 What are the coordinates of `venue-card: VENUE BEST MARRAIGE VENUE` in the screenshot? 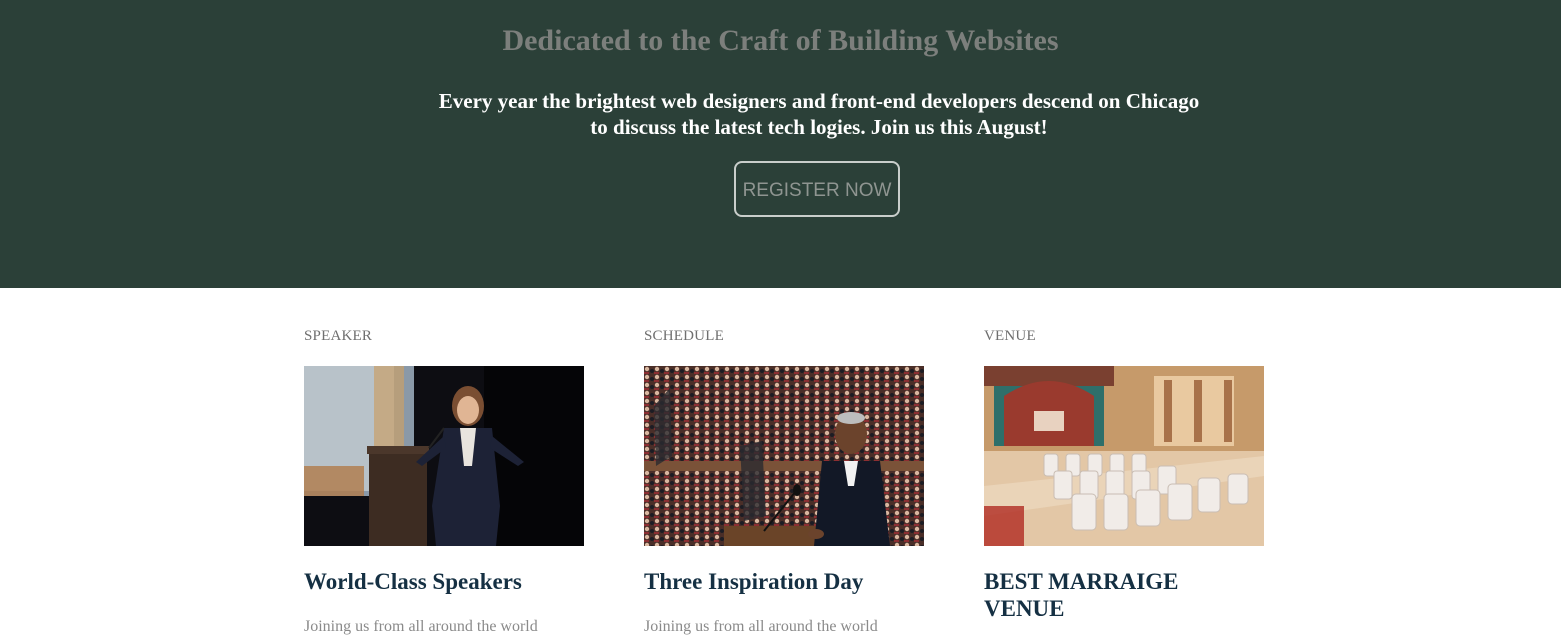 It's located at (1124, 473).